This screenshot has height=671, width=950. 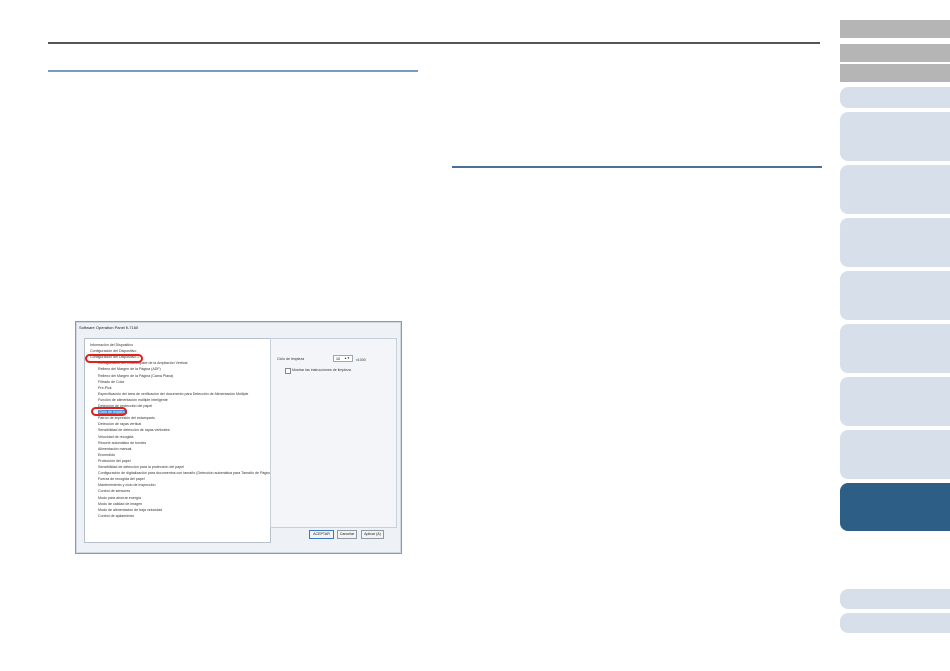 What do you see at coordinates (895, 623) in the screenshot?
I see `nav-tab-glossary` at bounding box center [895, 623].